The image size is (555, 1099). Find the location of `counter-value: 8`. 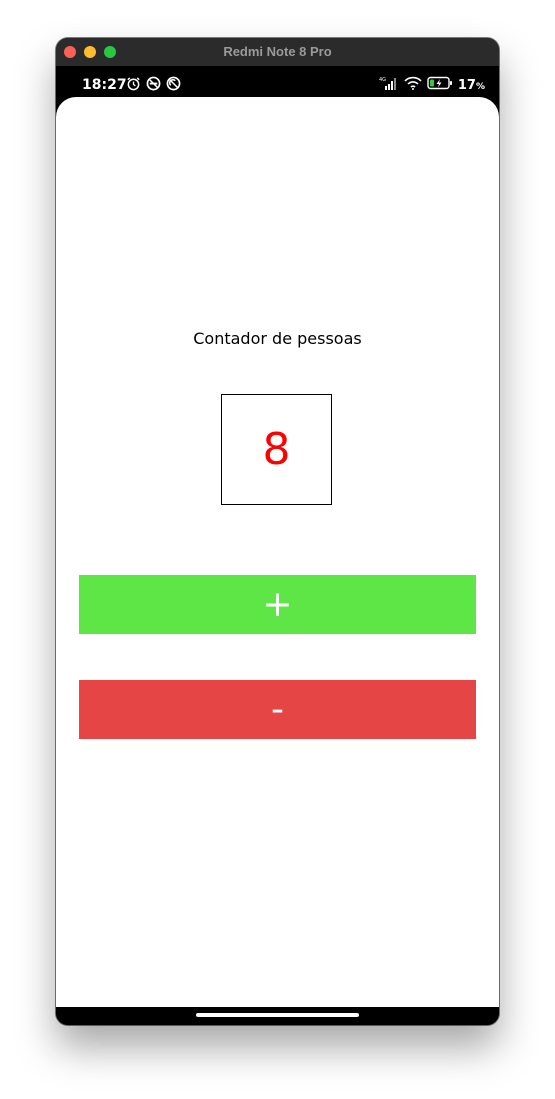

counter-value: 8 is located at coordinates (276, 449).